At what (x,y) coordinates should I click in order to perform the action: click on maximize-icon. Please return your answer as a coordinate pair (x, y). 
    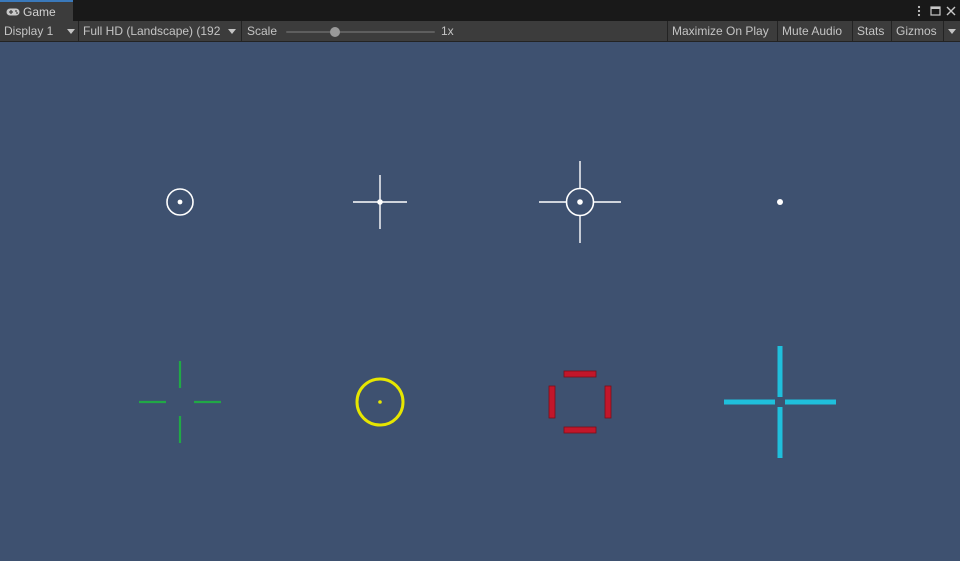
    Looking at the image, I should click on (935, 11).